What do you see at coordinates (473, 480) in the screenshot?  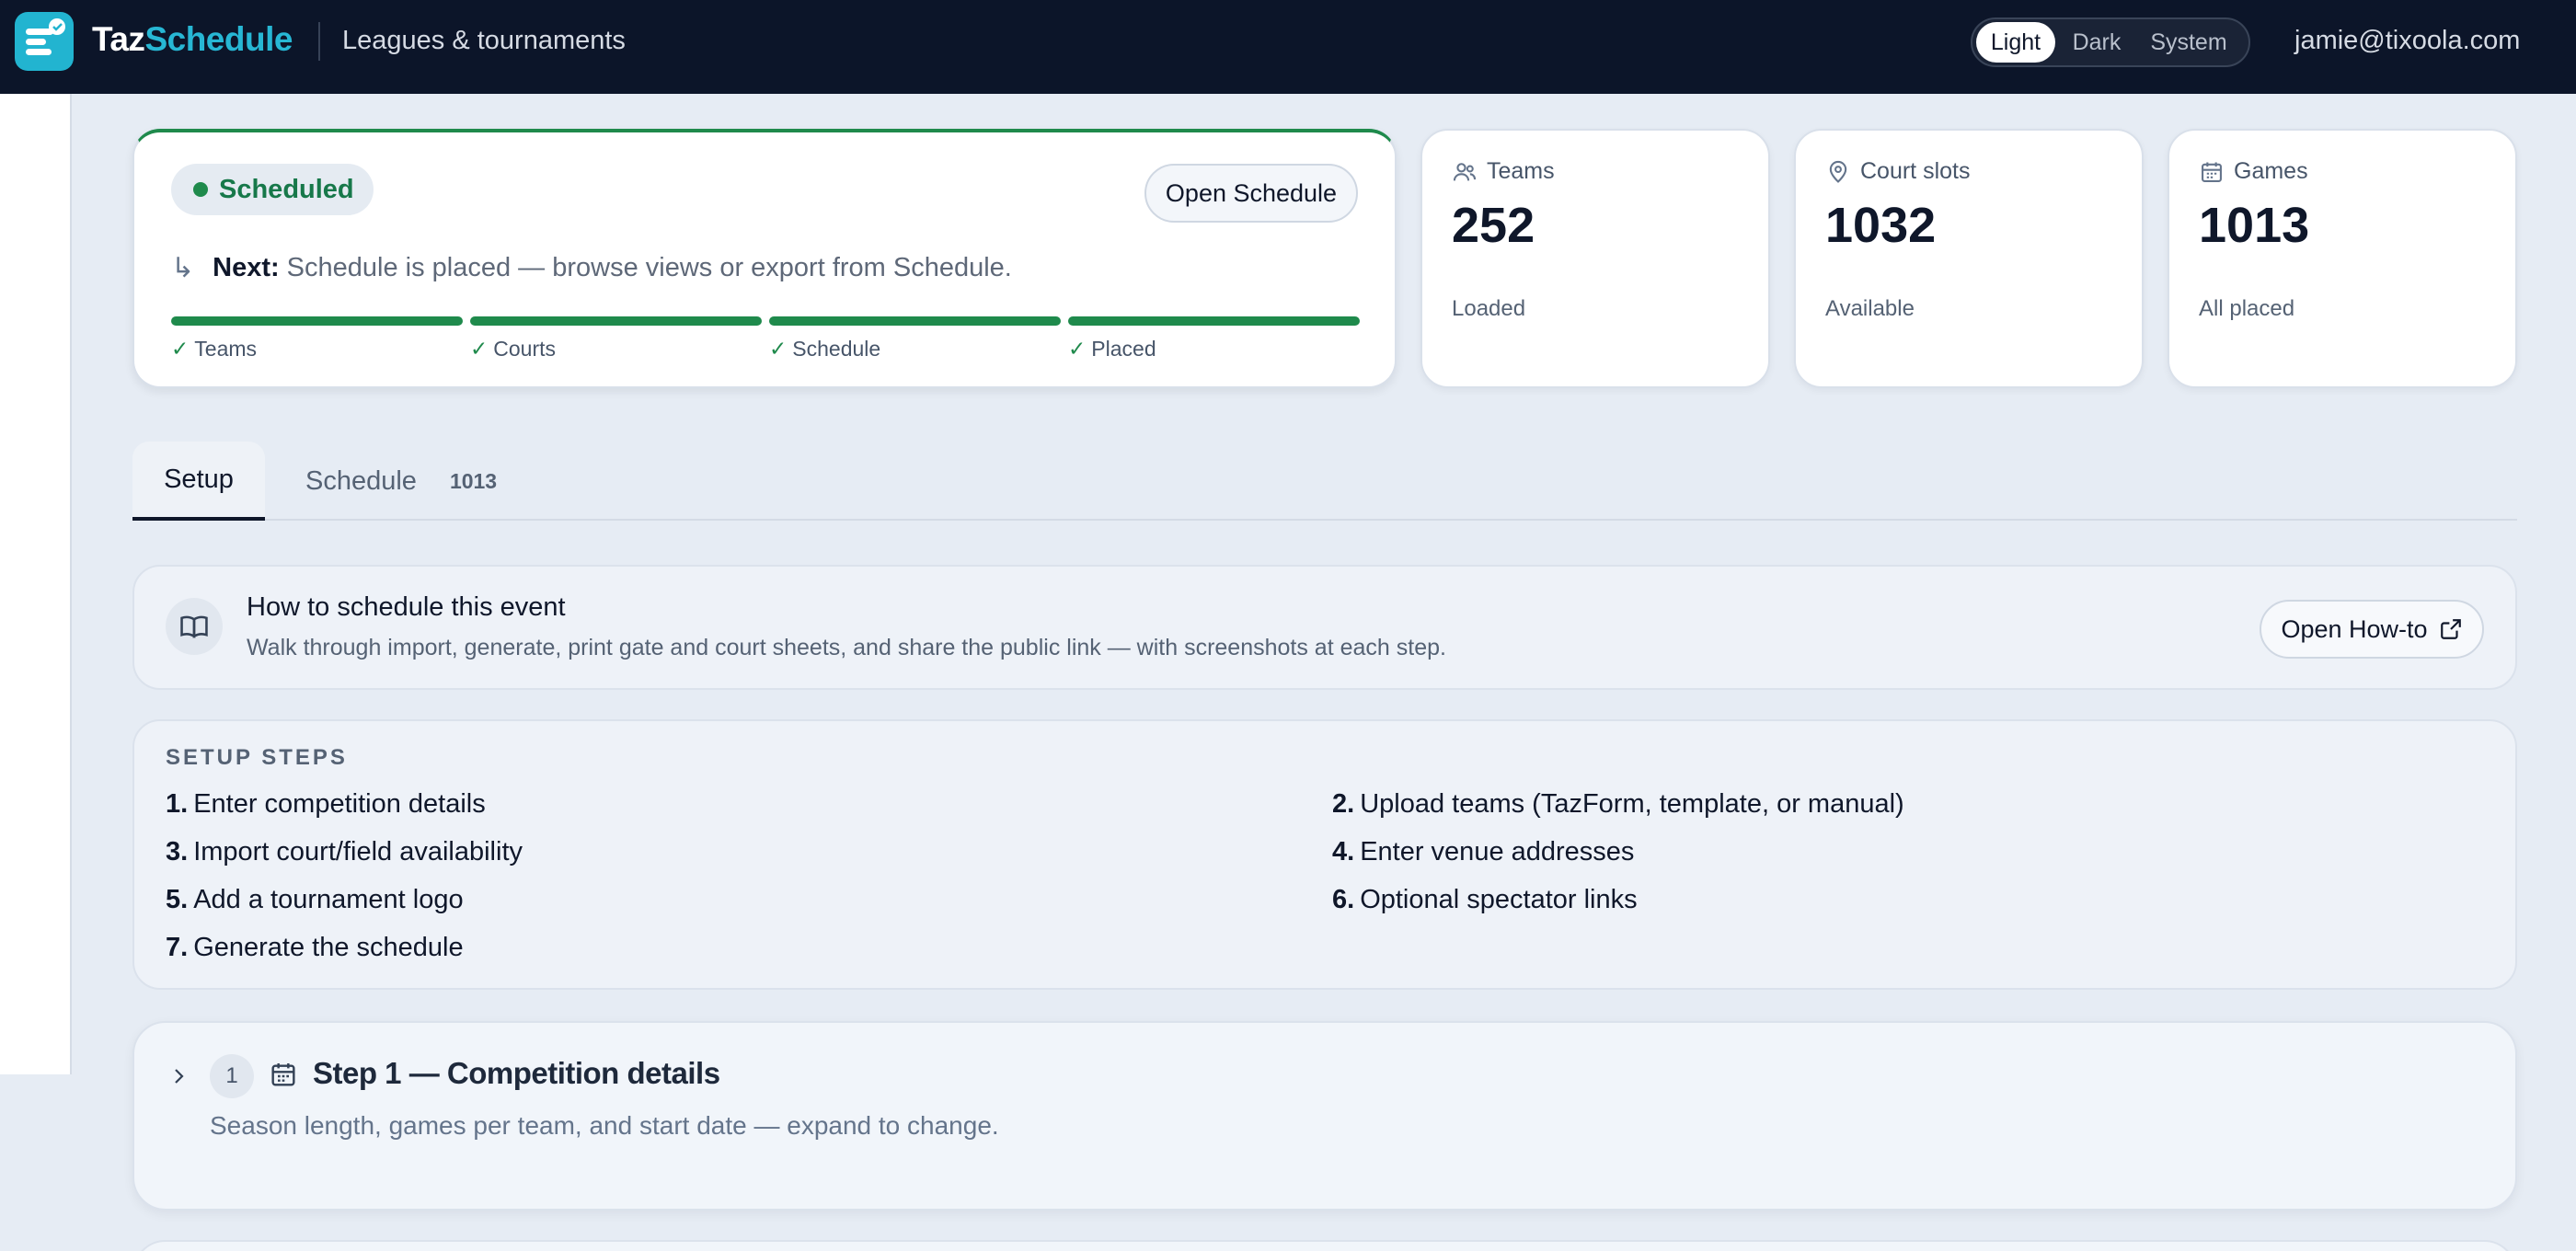 I see `tab-schedule-count: 1013` at bounding box center [473, 480].